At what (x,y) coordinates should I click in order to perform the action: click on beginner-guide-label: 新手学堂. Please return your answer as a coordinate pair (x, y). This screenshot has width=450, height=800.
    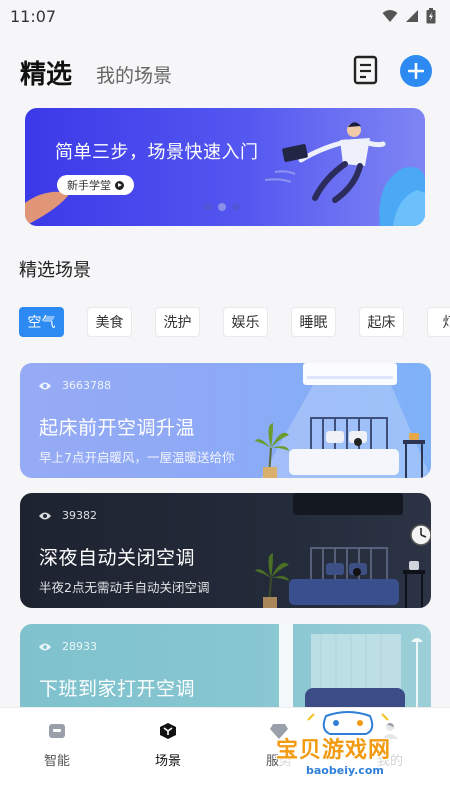
    Looking at the image, I should click on (89, 185).